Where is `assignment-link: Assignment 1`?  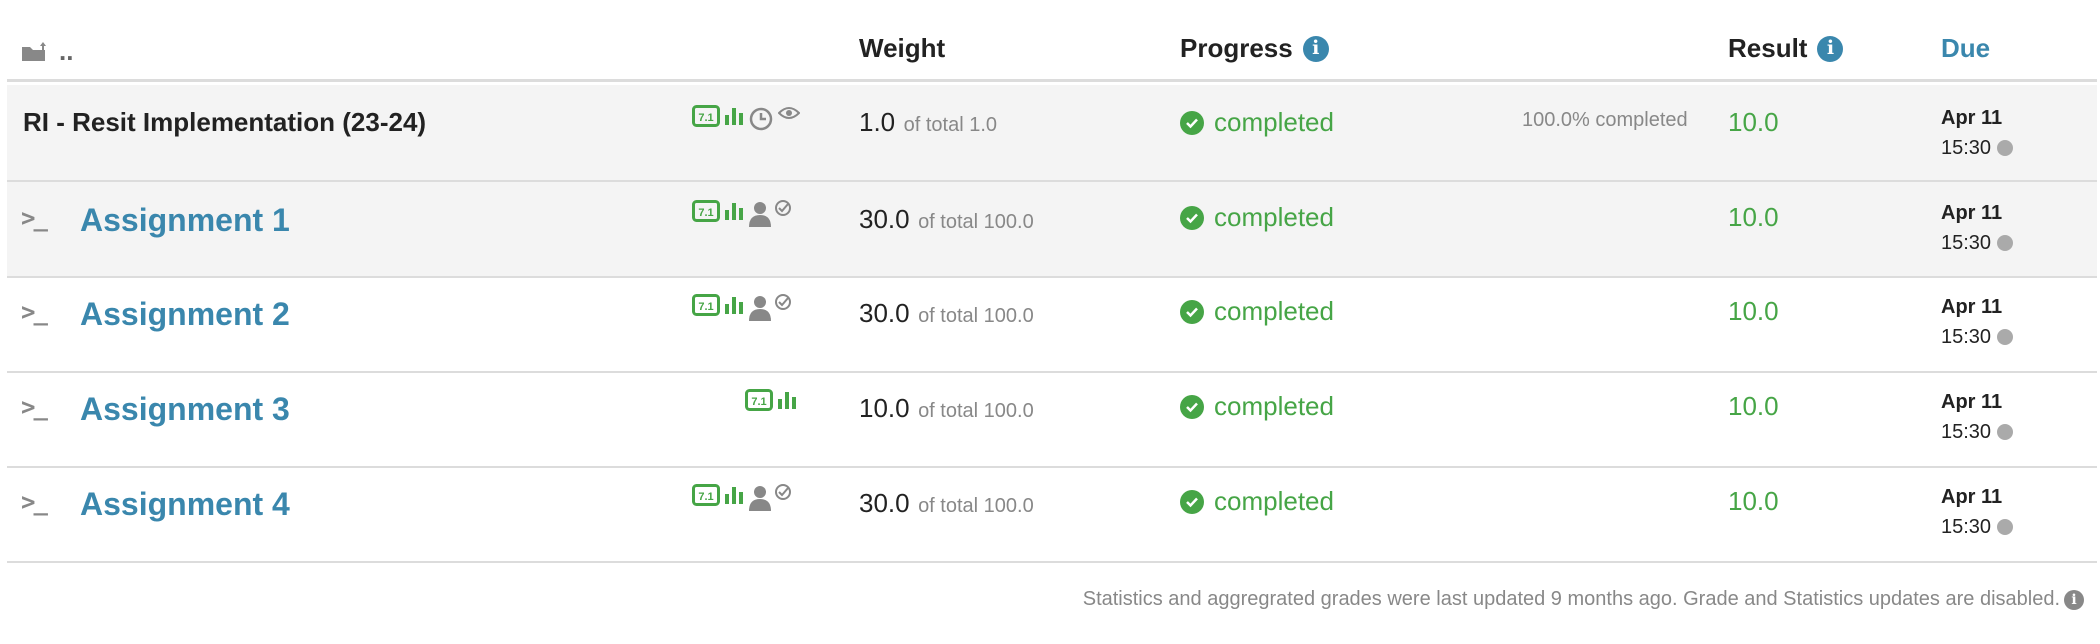
assignment-link: Assignment 1 is located at coordinates (185, 220).